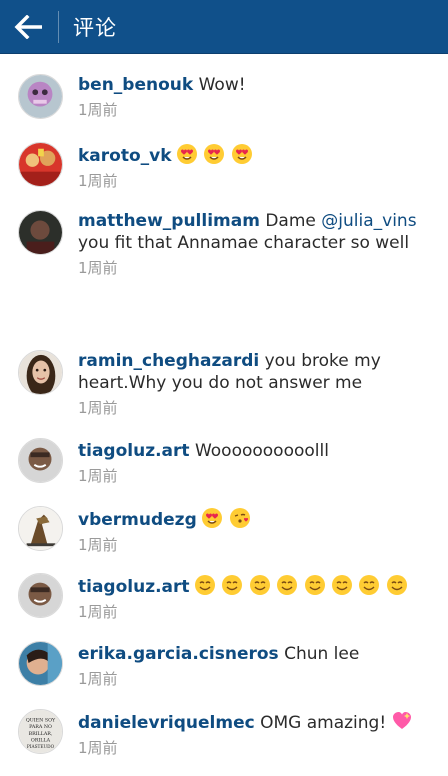 This screenshot has height=776, width=448. Describe the element at coordinates (58, 26) in the screenshot. I see `header-divider` at that location.